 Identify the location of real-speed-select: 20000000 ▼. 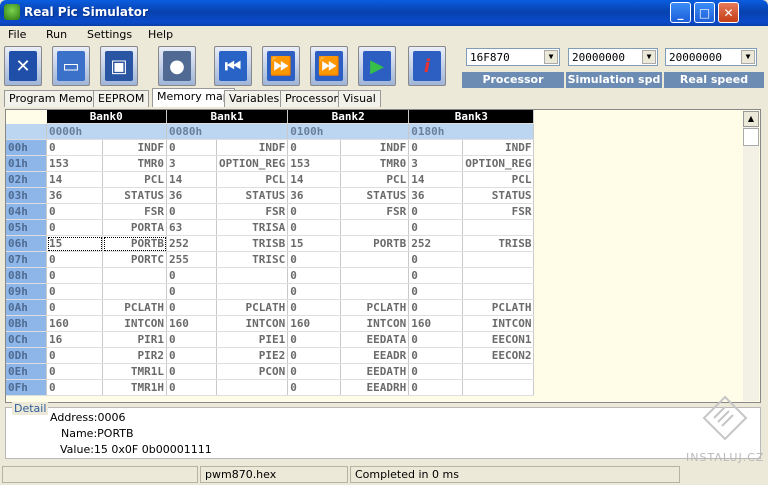
(711, 57).